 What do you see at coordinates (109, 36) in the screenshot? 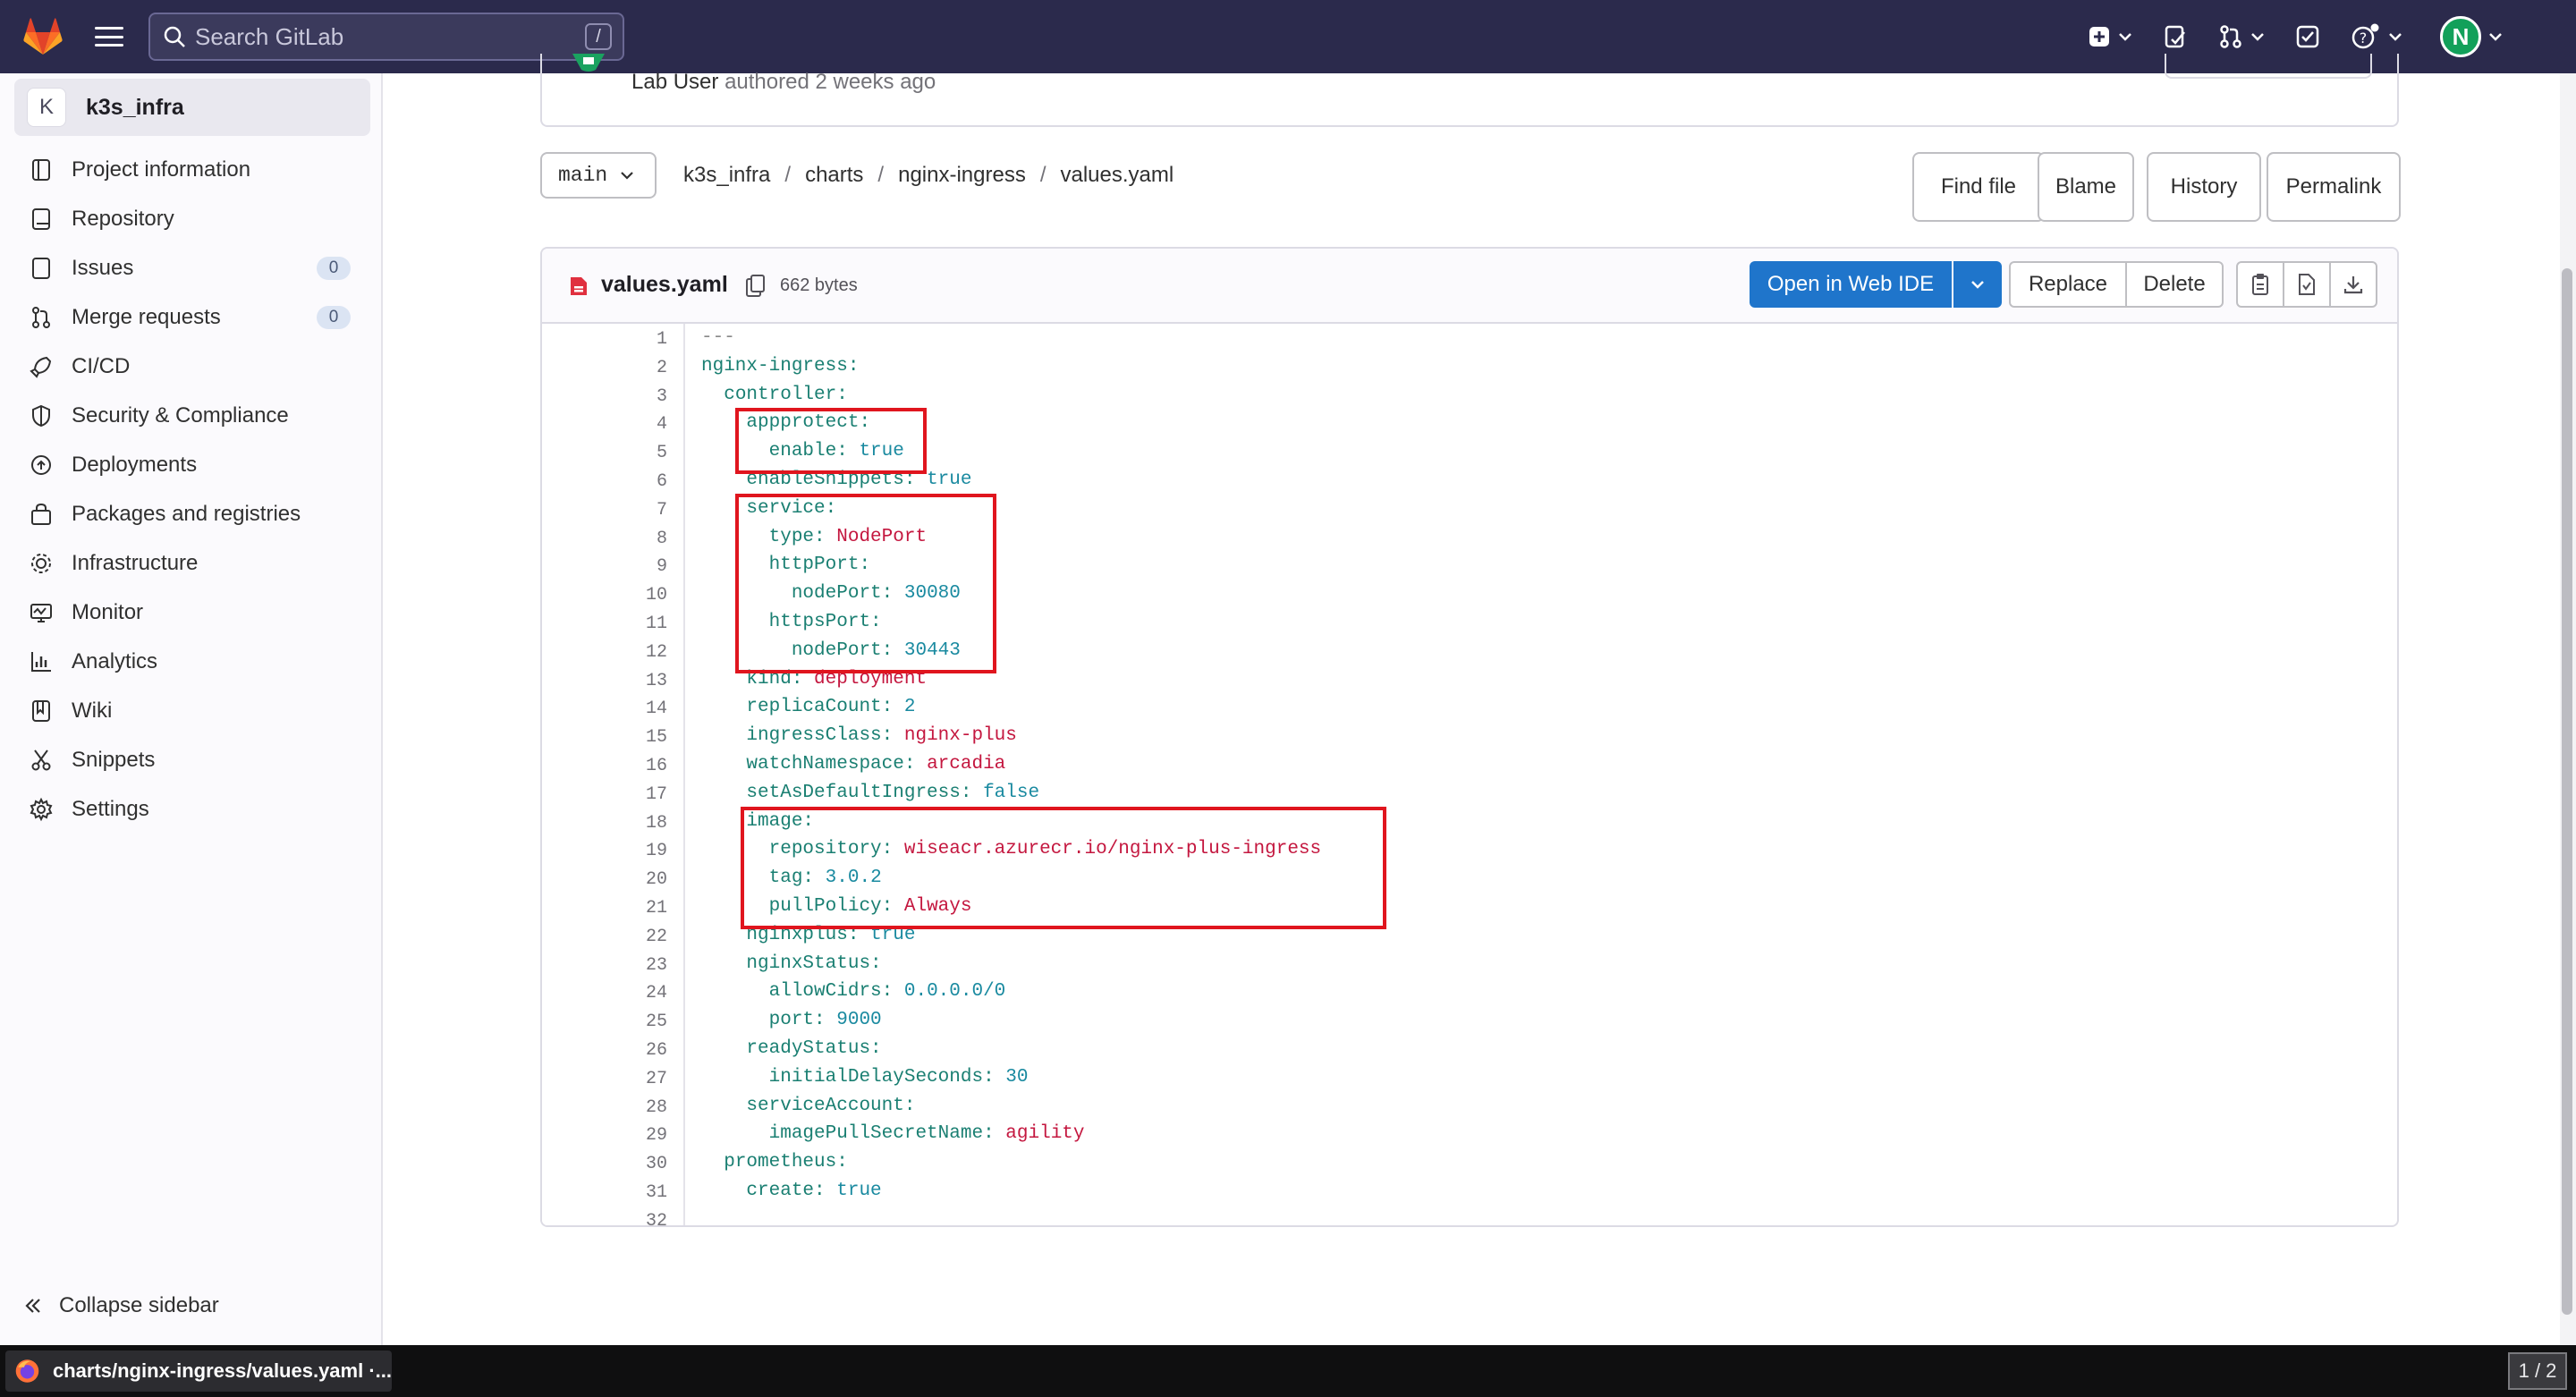
I see `main-menu-button` at bounding box center [109, 36].